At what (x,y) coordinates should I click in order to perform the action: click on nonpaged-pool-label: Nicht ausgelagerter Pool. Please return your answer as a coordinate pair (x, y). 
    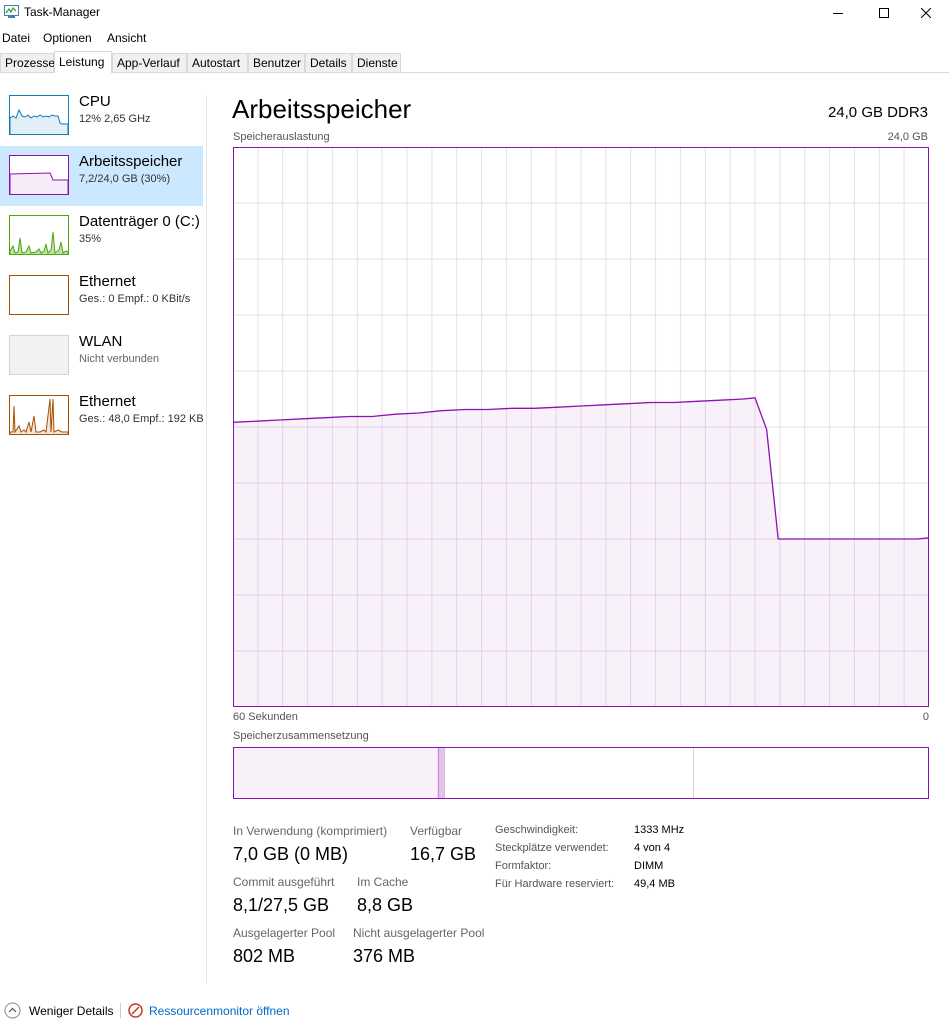
    Looking at the image, I should click on (419, 933).